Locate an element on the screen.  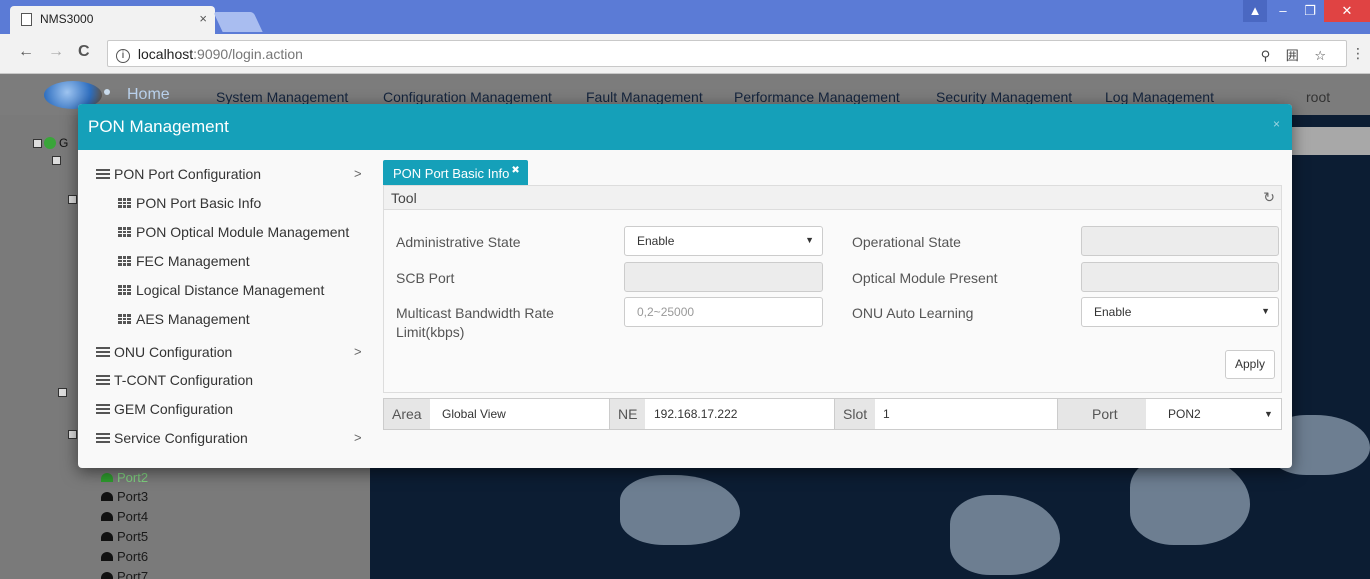
refresh-icon: ↻ is located at coordinates (1269, 197).